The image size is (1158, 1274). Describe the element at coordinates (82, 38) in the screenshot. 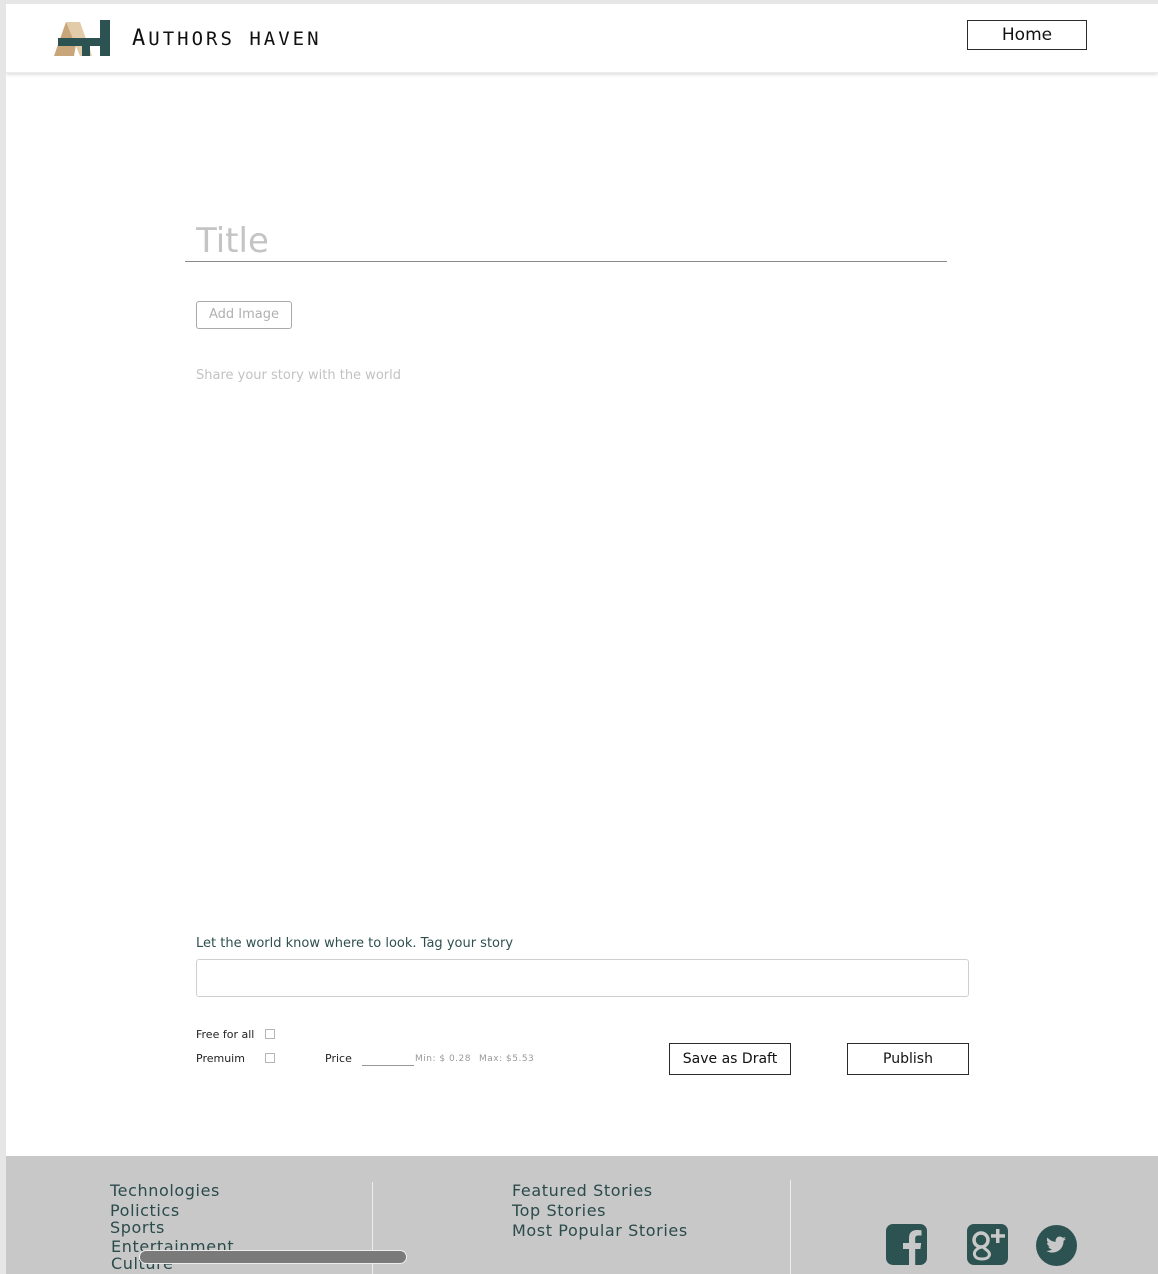

I see `logo-icon` at that location.